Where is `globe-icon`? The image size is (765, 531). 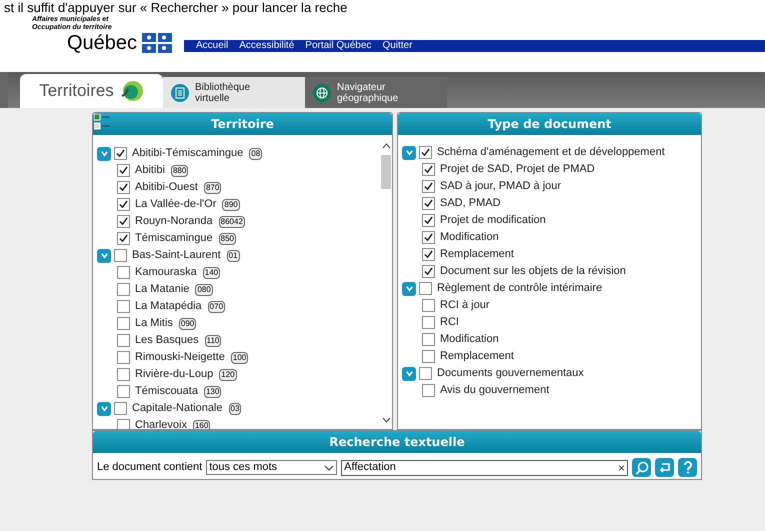 globe-icon is located at coordinates (322, 93).